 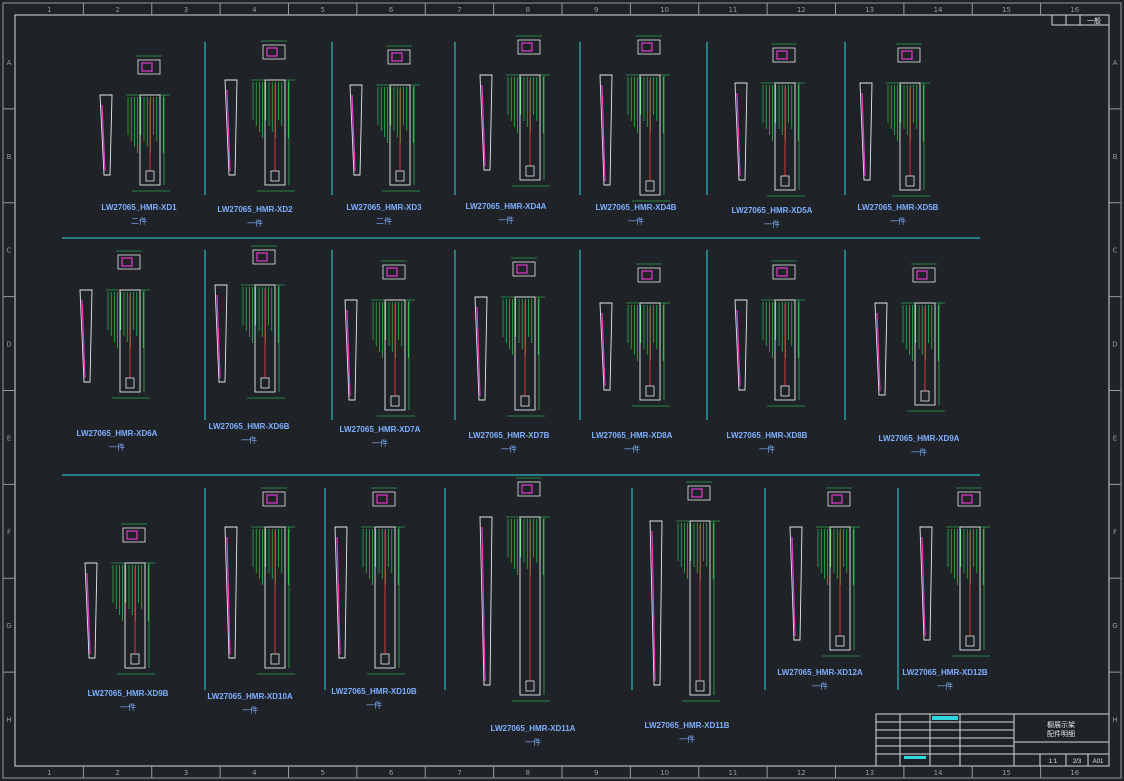 I want to click on part-label: LW27065_HMR-XD11B, so click(x=687, y=725).